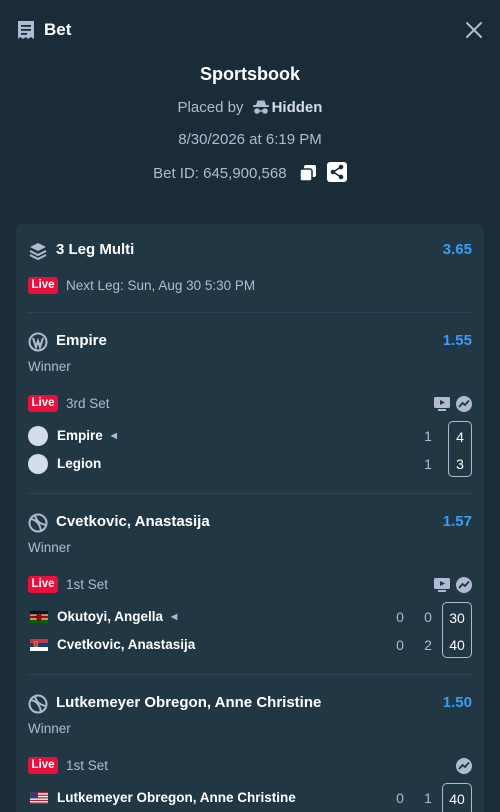 This screenshot has height=812, width=500. What do you see at coordinates (428, 645) in the screenshot?
I see `score: 2` at bounding box center [428, 645].